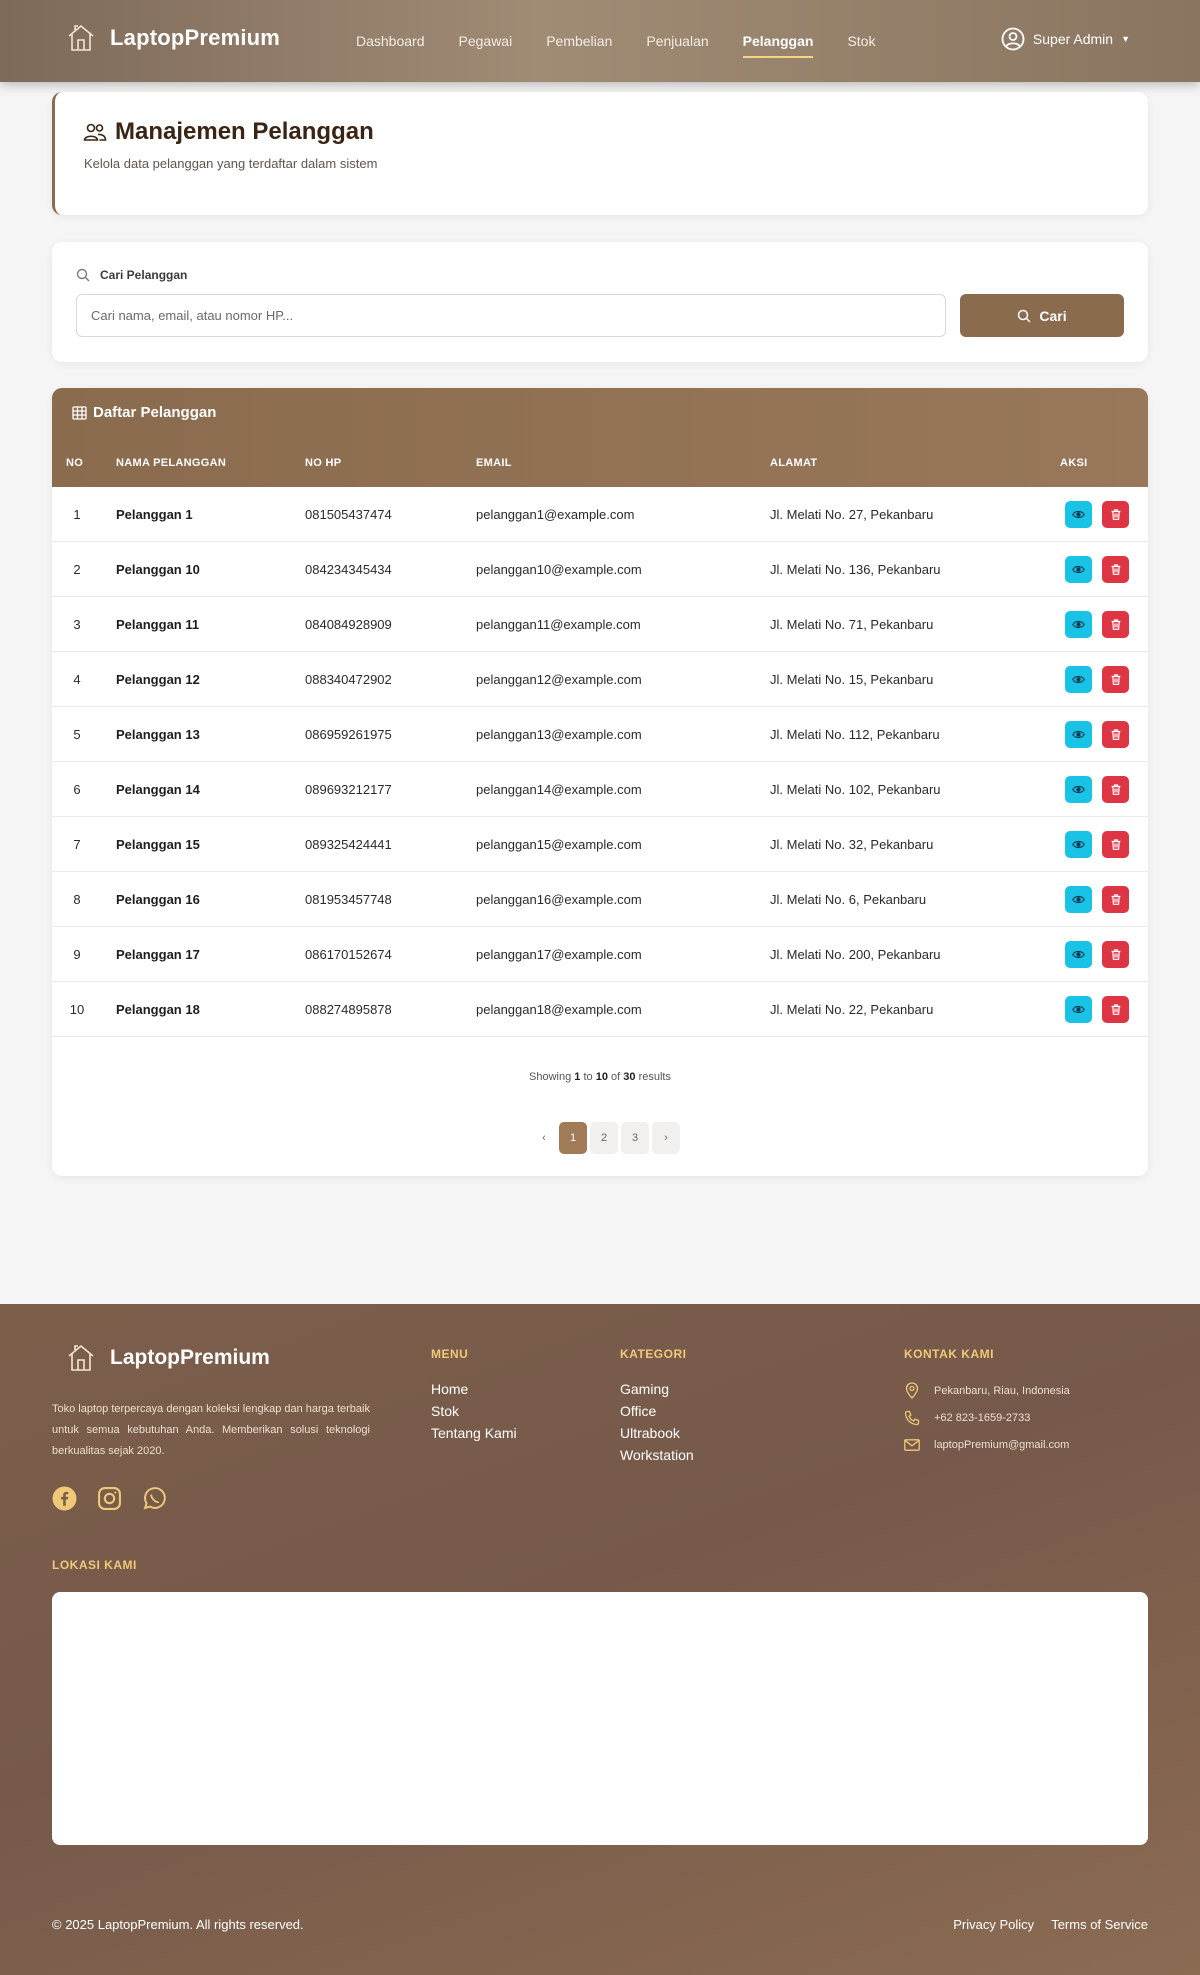  Describe the element at coordinates (195, 37) in the screenshot. I see `brand-name: LaptopPremium` at that location.